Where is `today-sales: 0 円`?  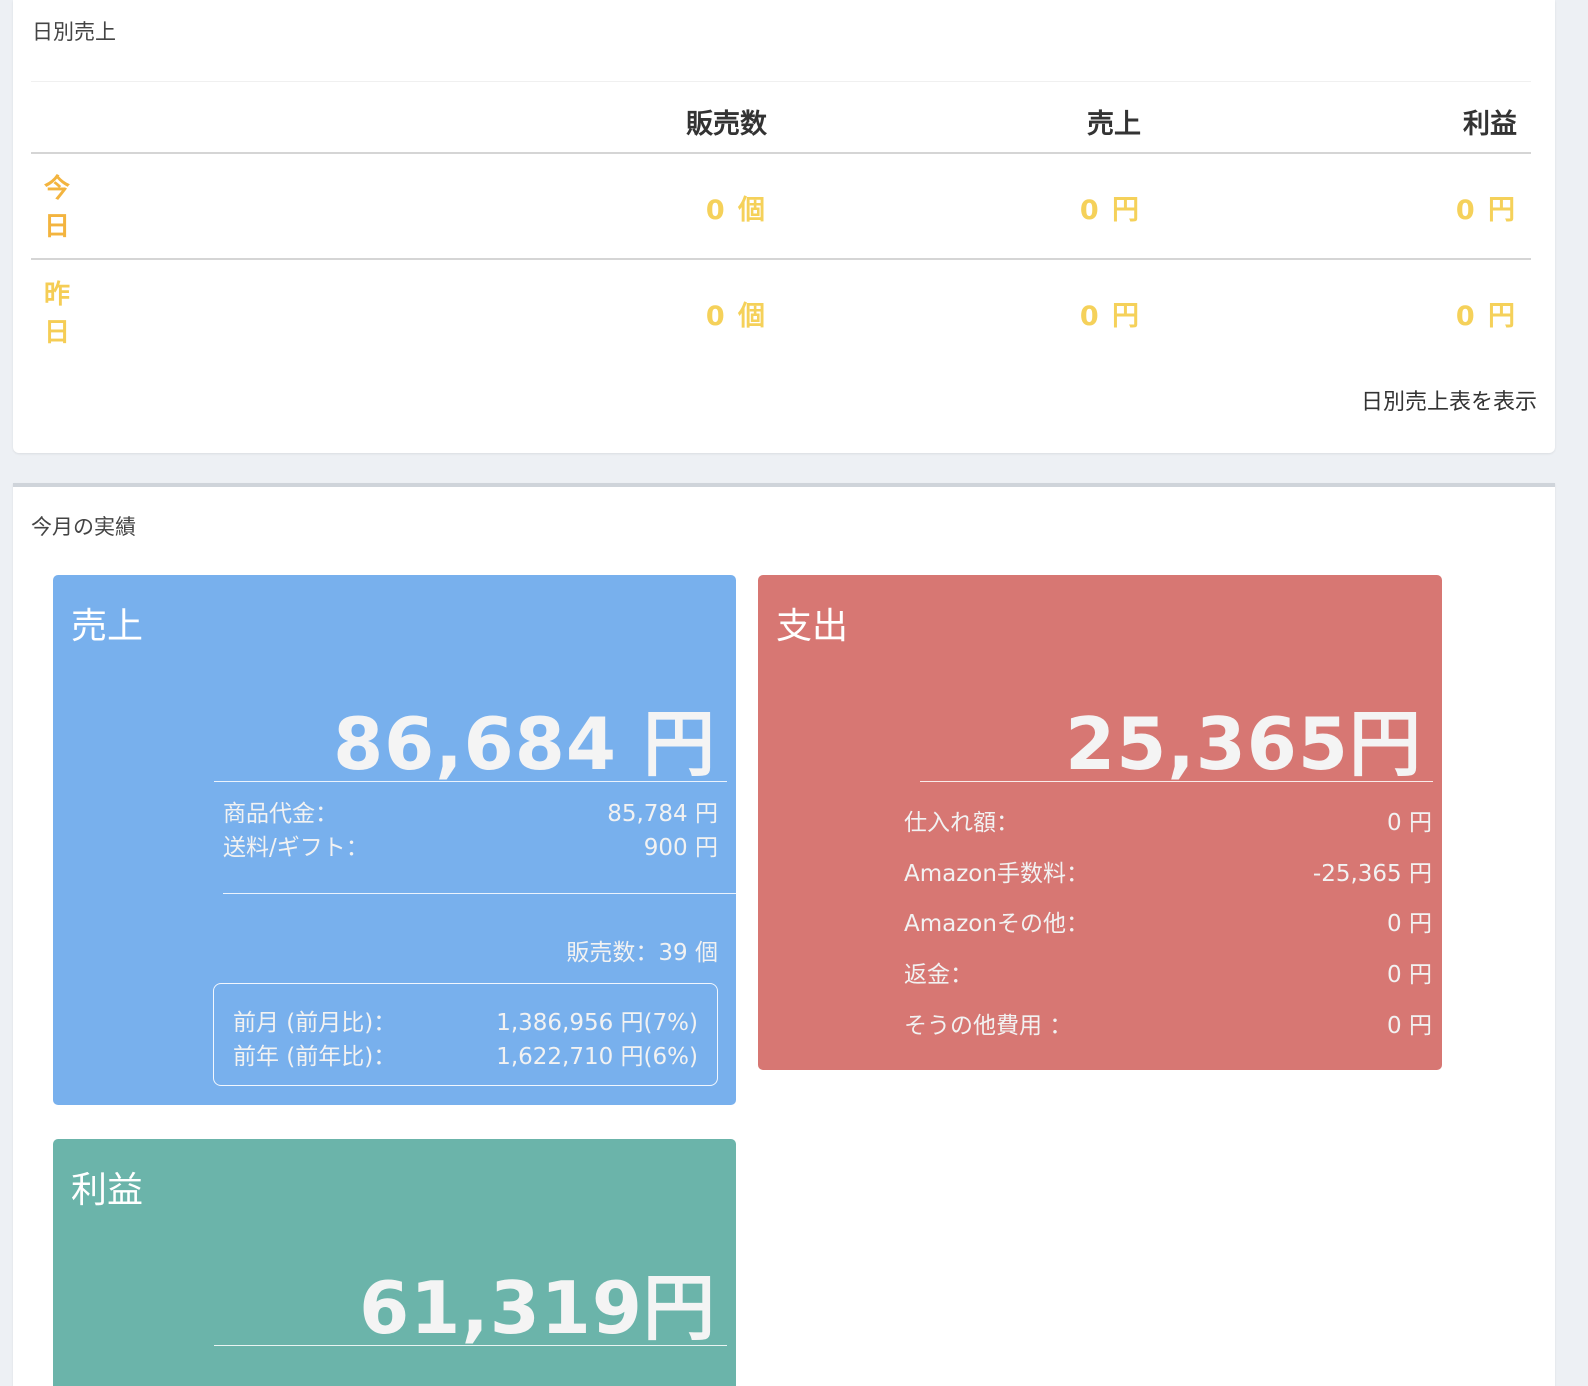 today-sales: 0 円 is located at coordinates (1110, 210).